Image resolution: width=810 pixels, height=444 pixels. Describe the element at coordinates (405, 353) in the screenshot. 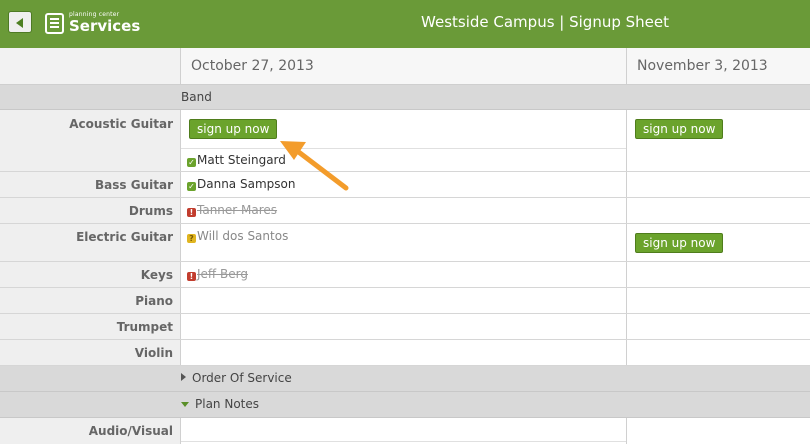

I see `position-row-violin: Violin` at that location.